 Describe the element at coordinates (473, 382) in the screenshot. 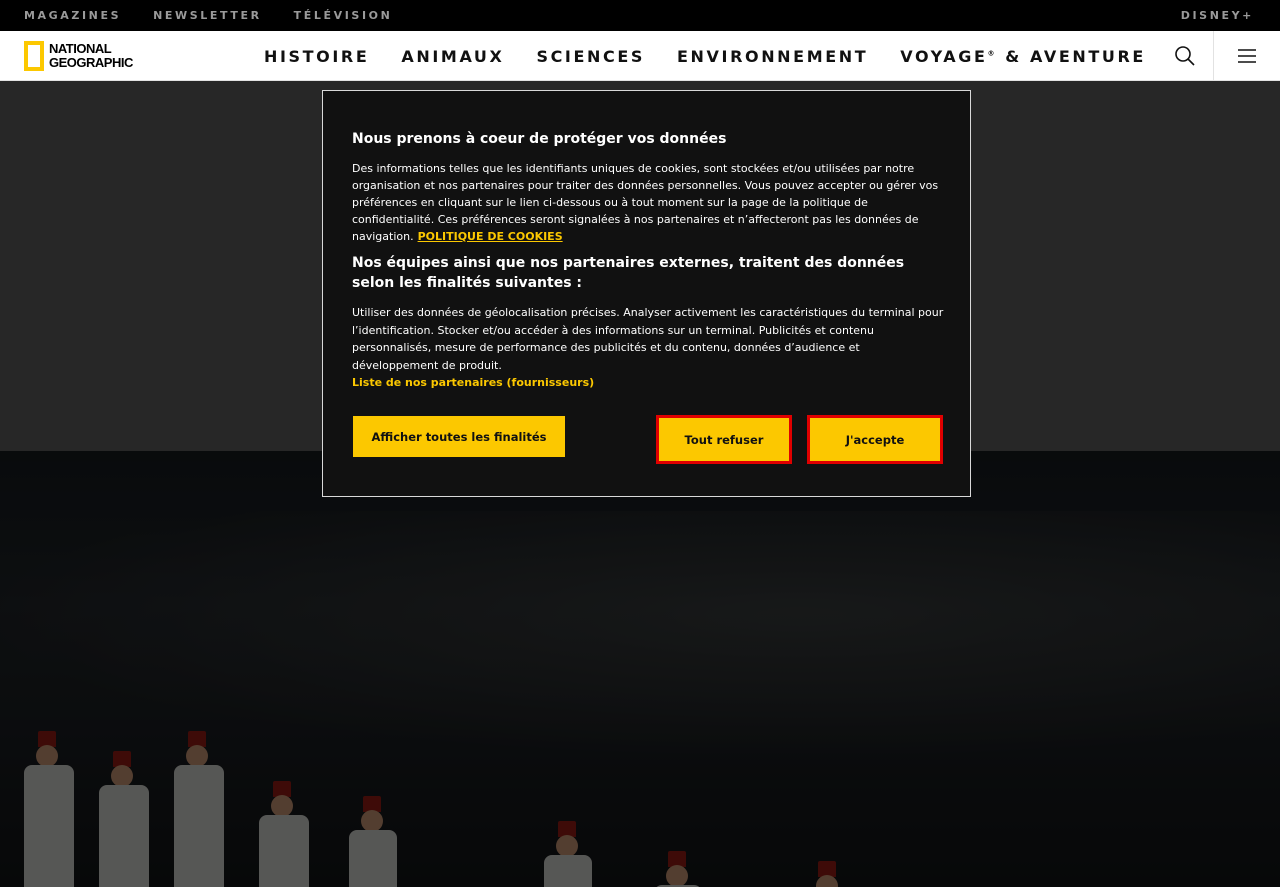

I see `partners-list-link: Liste de nos partenaires (fournisseurs)` at that location.